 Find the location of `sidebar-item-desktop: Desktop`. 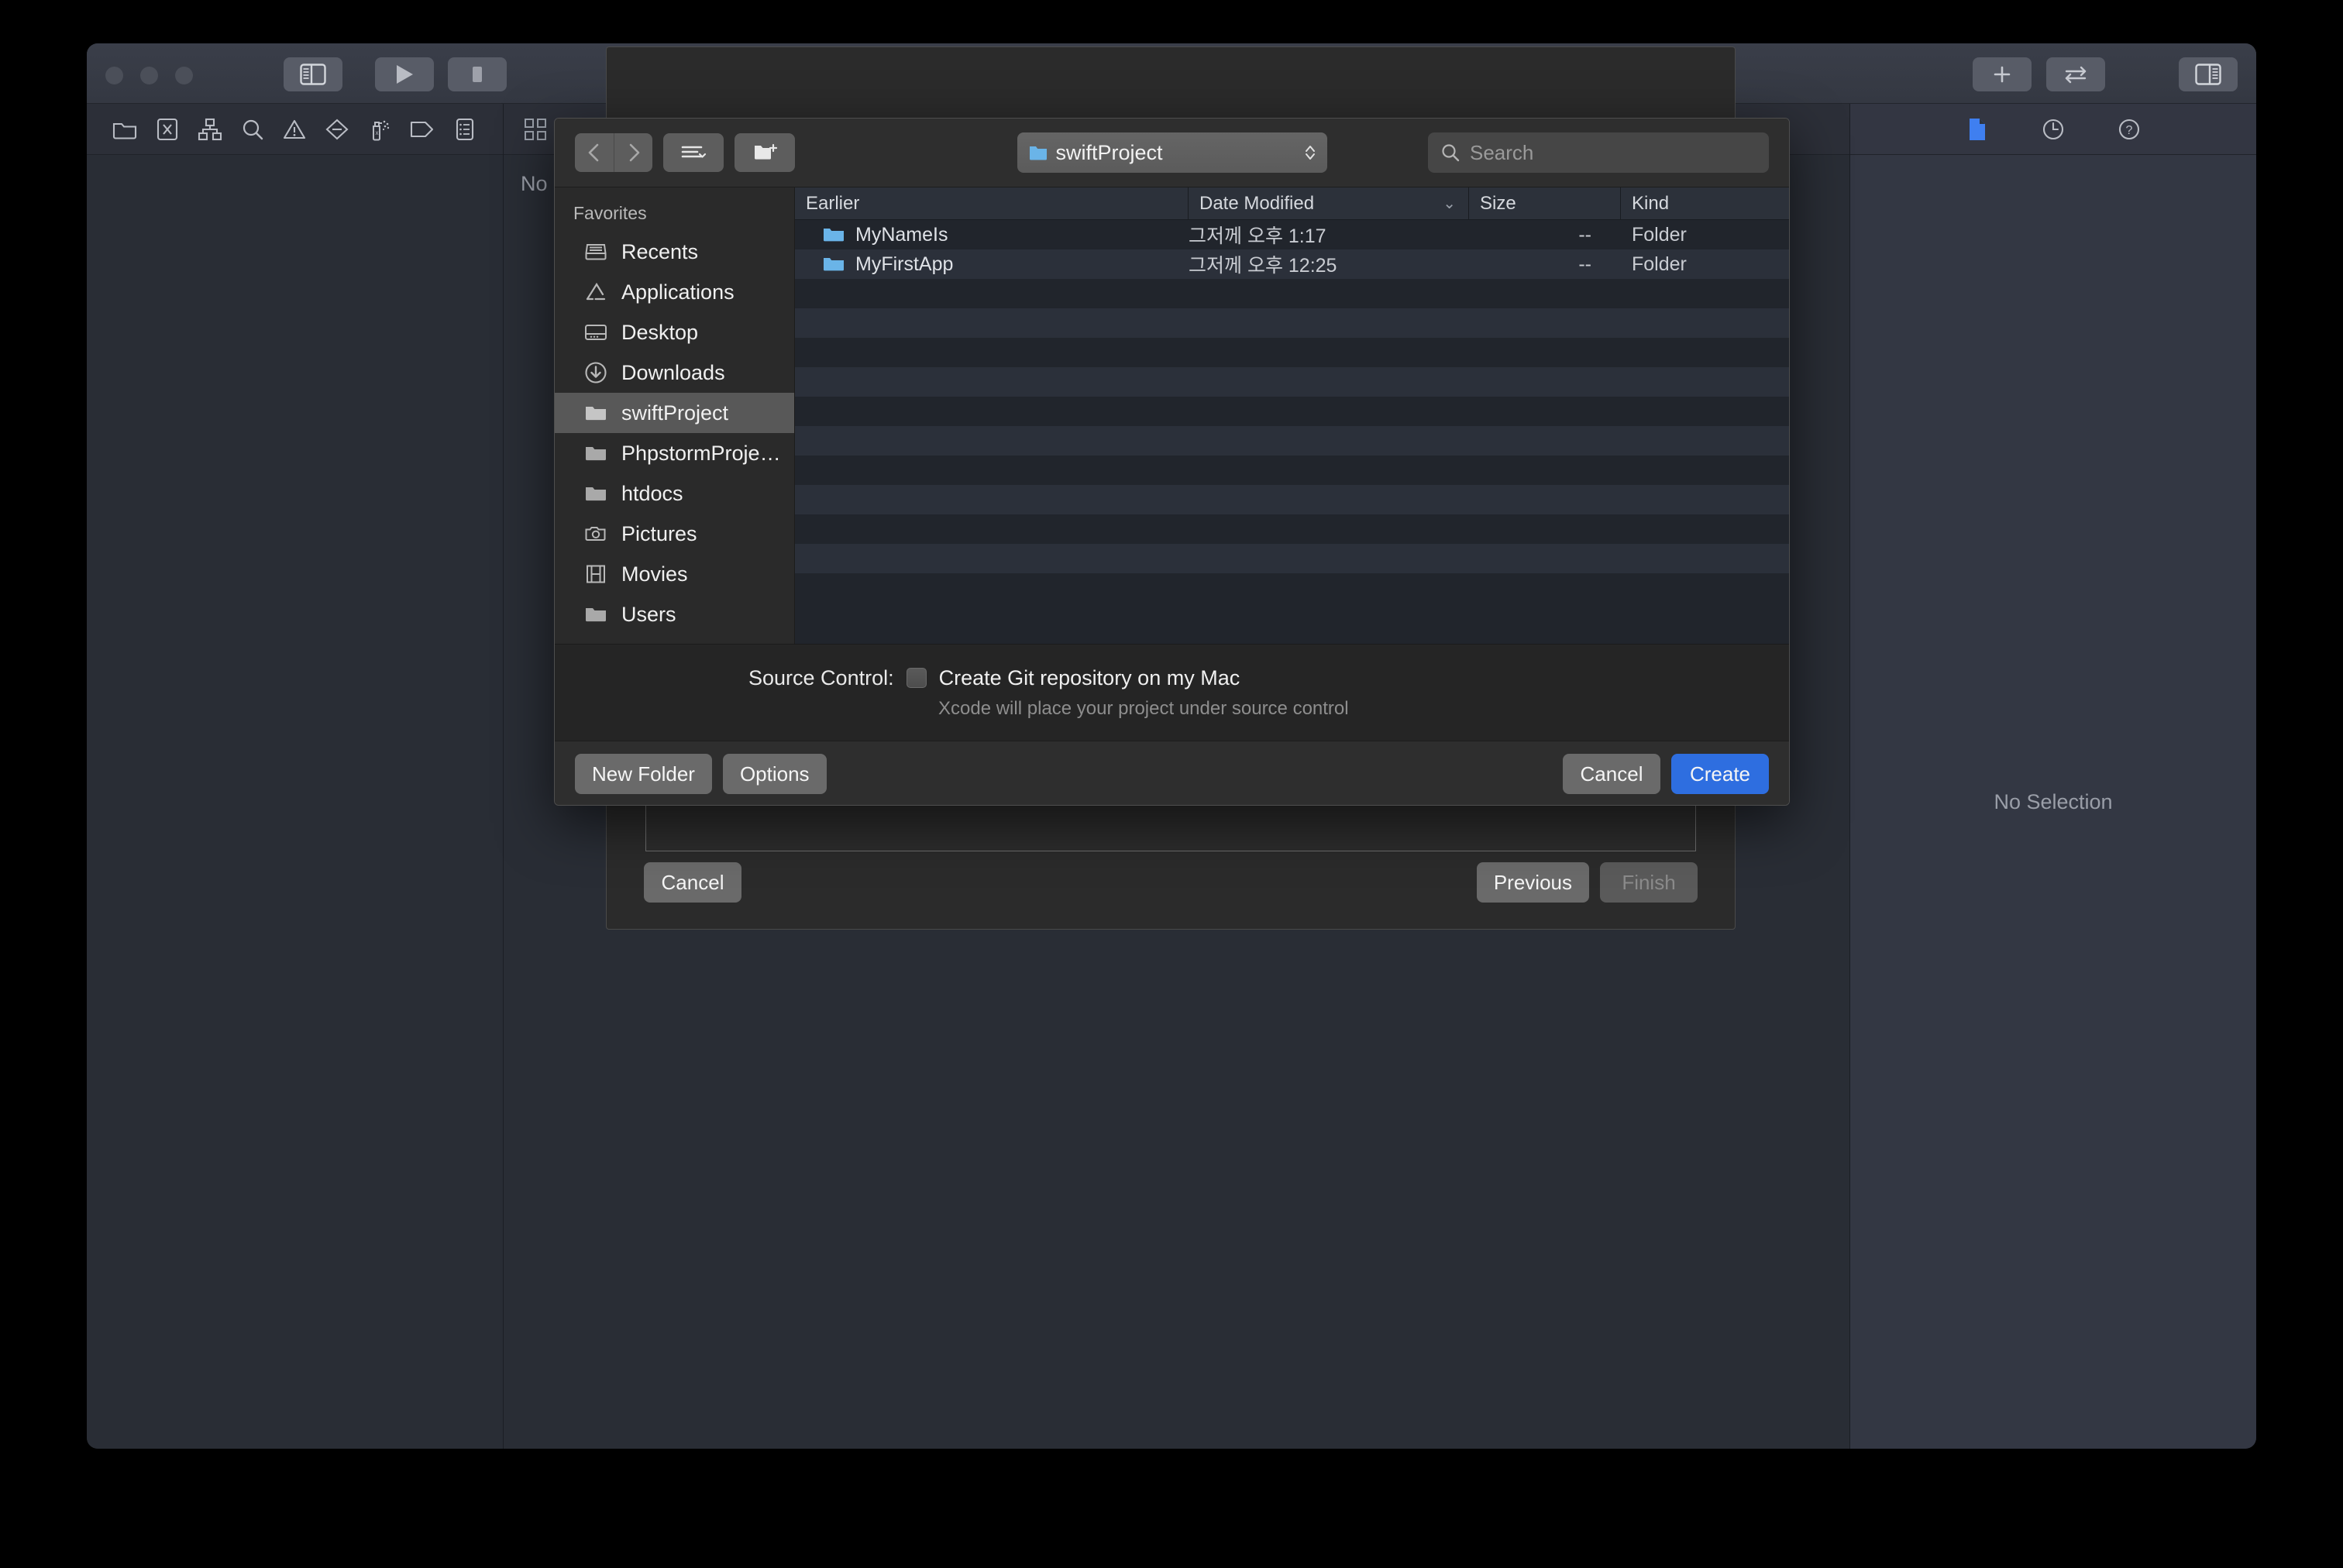

sidebar-item-desktop: Desktop is located at coordinates (674, 332).